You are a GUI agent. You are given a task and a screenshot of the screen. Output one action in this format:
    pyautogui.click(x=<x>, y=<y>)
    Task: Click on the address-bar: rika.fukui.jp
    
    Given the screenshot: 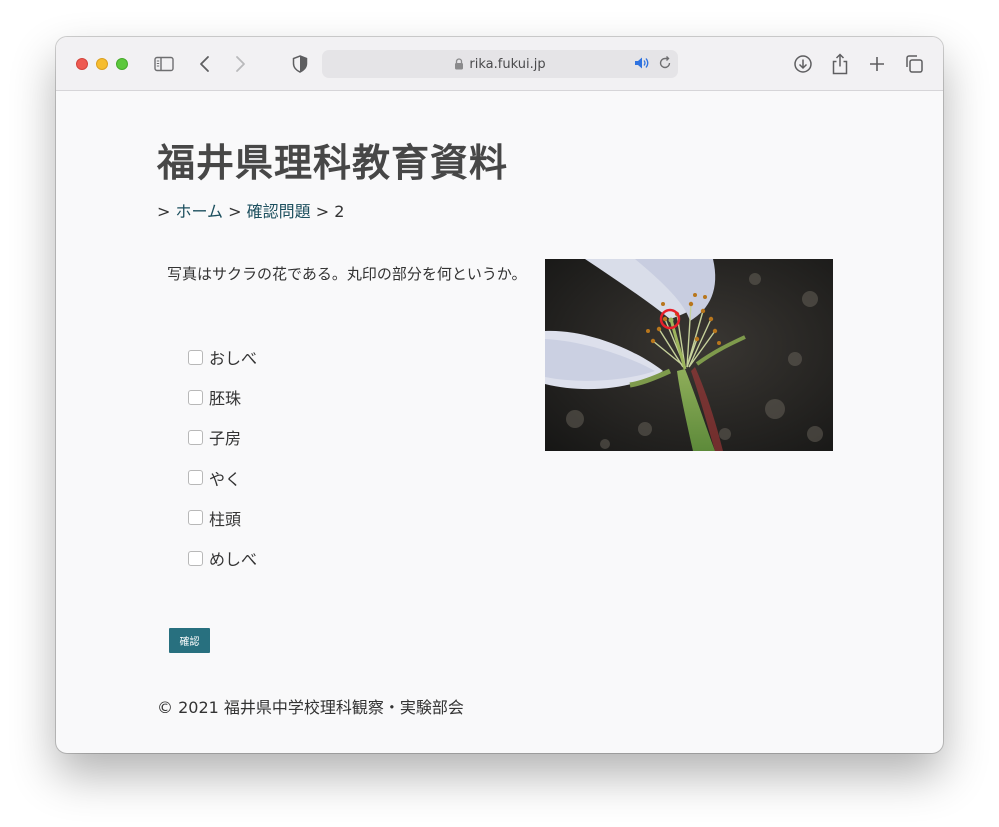 What is the action you would take?
    pyautogui.click(x=500, y=64)
    